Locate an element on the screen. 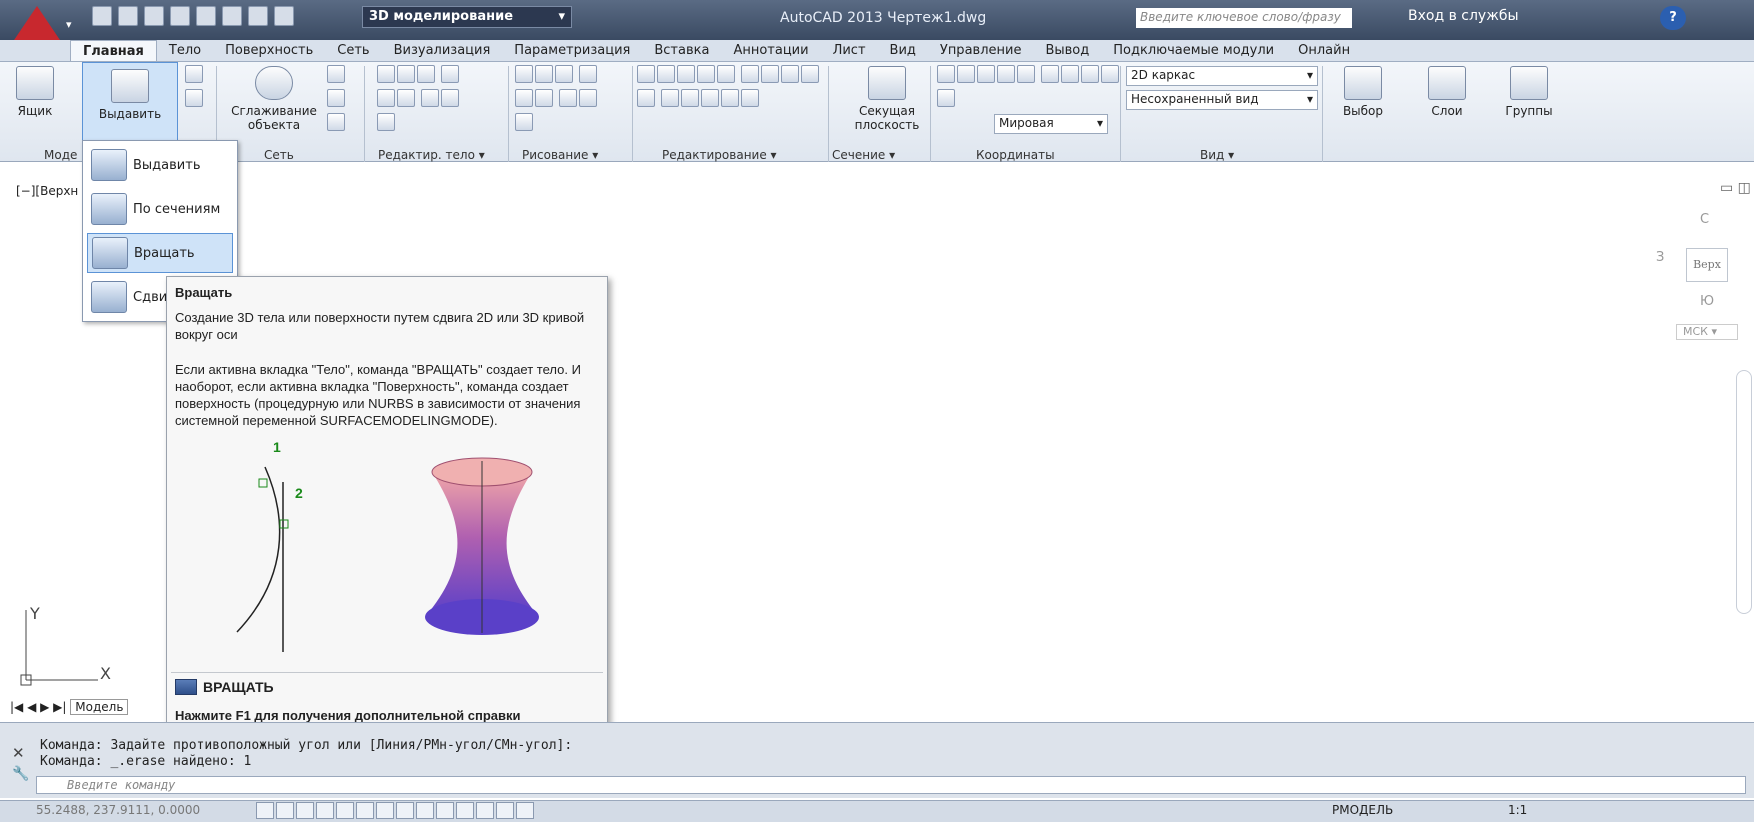 This screenshot has width=1754, height=822. panel-label-mesh: Сеть is located at coordinates (279, 155).